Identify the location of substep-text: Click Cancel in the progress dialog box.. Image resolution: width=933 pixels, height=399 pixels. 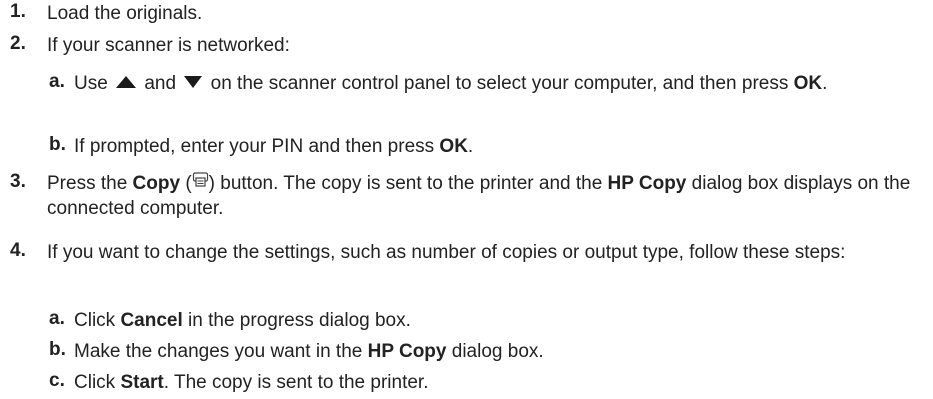
(242, 320).